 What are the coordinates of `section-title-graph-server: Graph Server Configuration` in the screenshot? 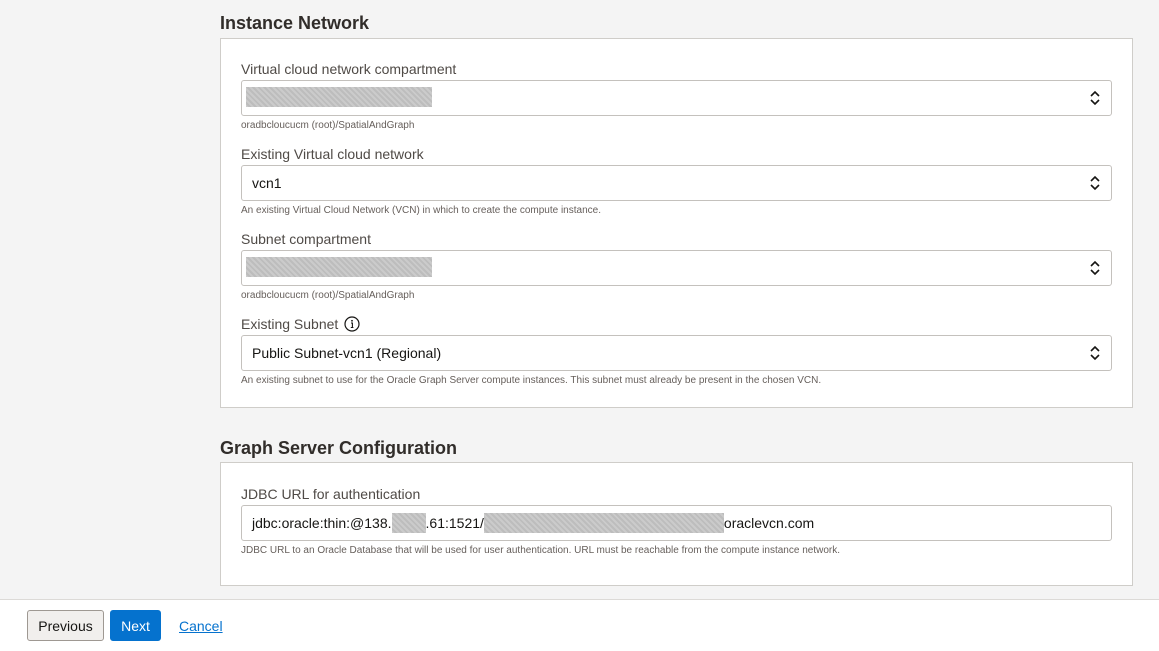 It's located at (339, 448).